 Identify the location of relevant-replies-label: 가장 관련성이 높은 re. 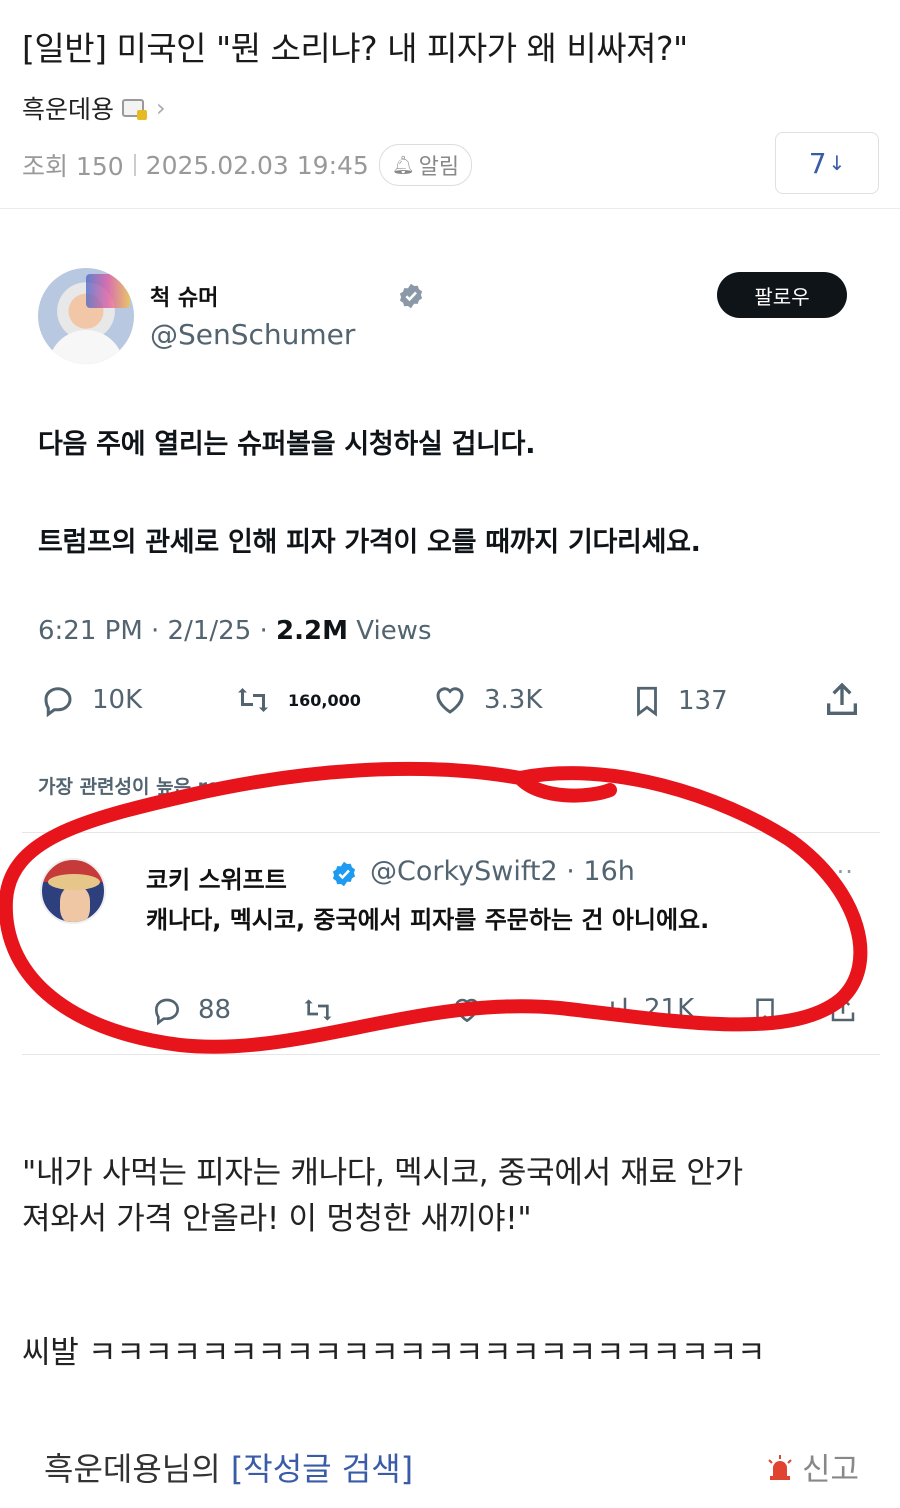
(129, 787).